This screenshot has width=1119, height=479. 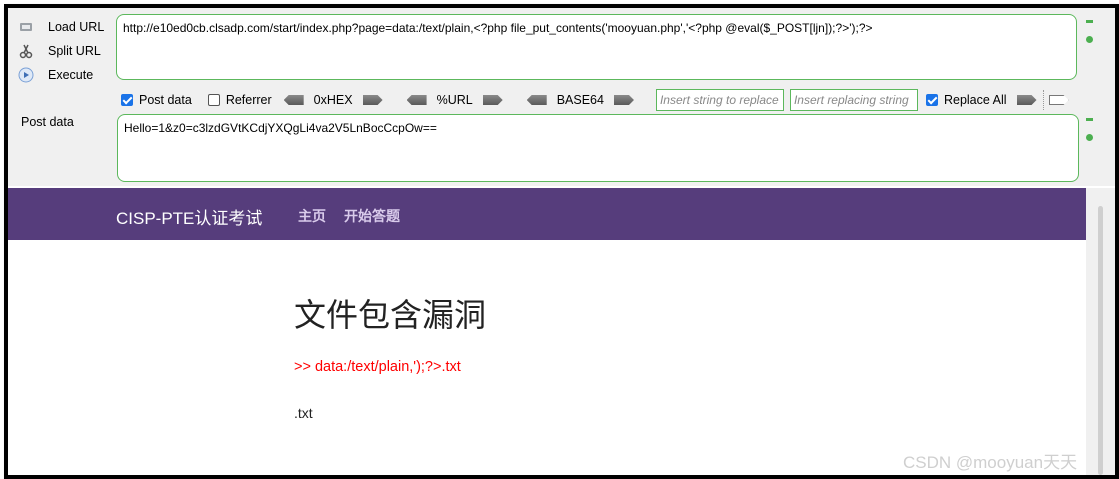 I want to click on post-data-checkbox: Post data, so click(x=156, y=100).